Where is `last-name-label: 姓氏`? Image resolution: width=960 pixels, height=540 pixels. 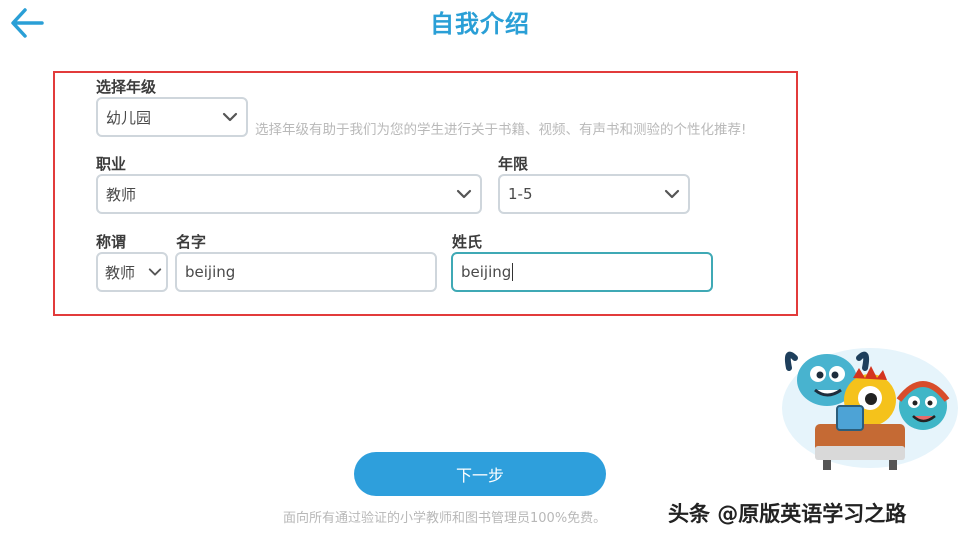 last-name-label: 姓氏 is located at coordinates (467, 242).